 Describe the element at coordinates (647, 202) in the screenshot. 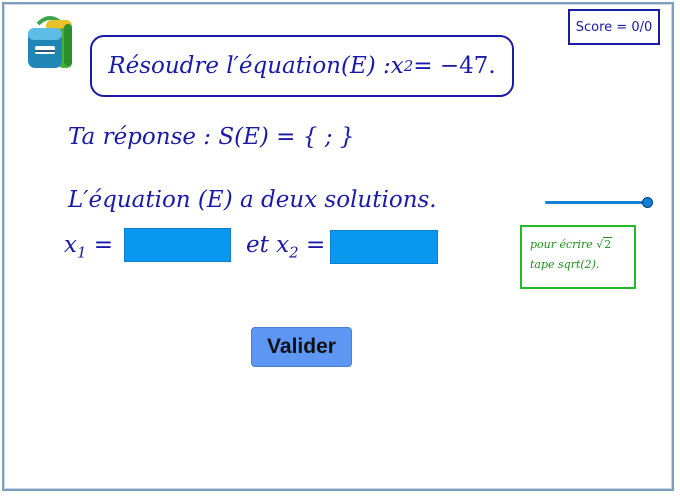

I see `slider-knob` at that location.